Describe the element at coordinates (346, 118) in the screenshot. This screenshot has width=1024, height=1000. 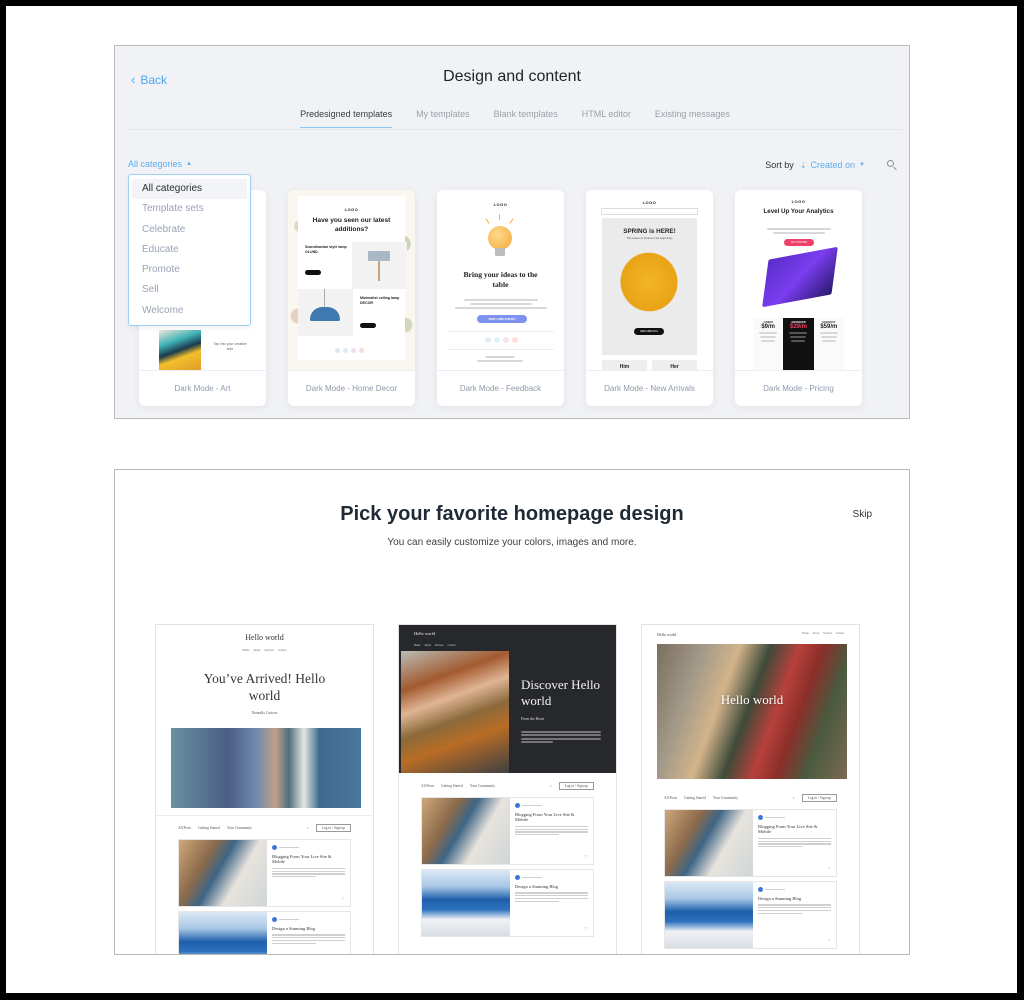
I see `tab-predesigned-templates: Predesigned templates` at that location.